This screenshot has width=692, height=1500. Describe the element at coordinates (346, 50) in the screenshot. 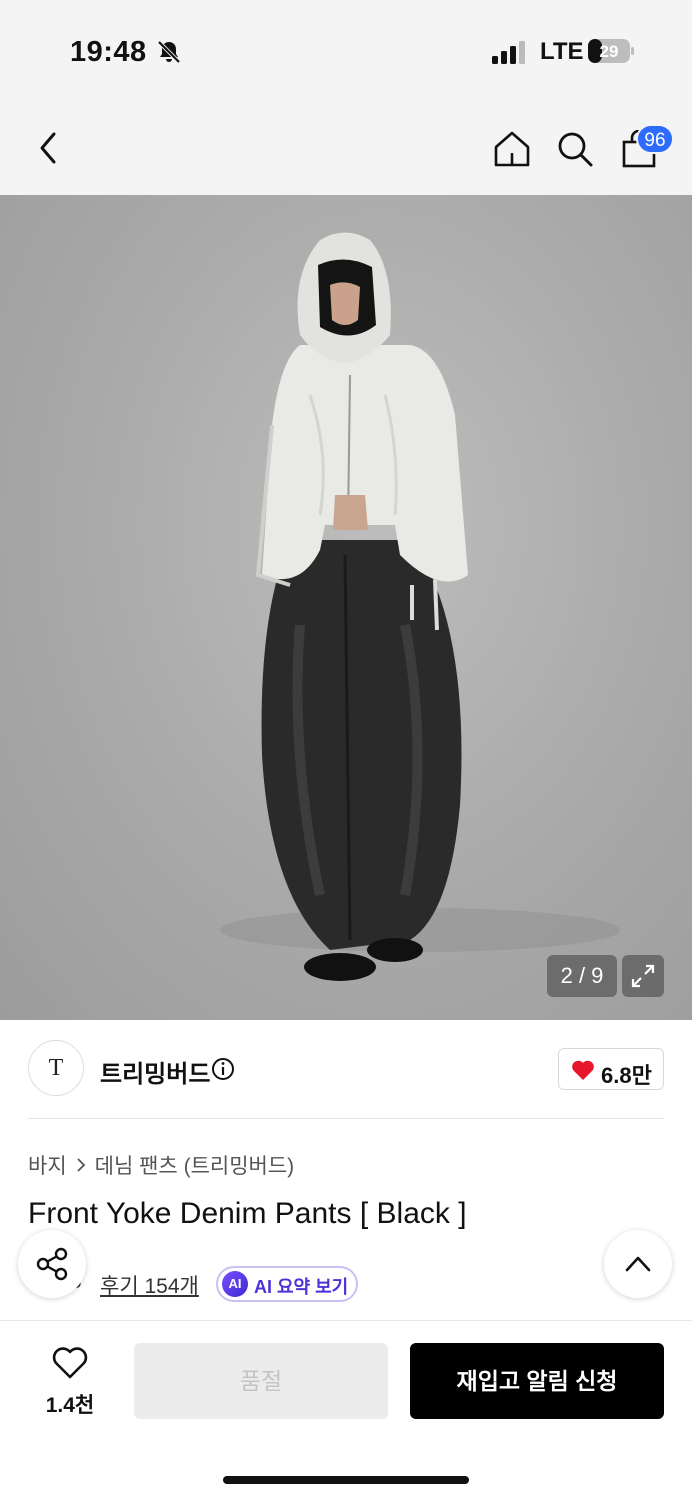

I see `status-bar: 19:48 LTE 29` at that location.